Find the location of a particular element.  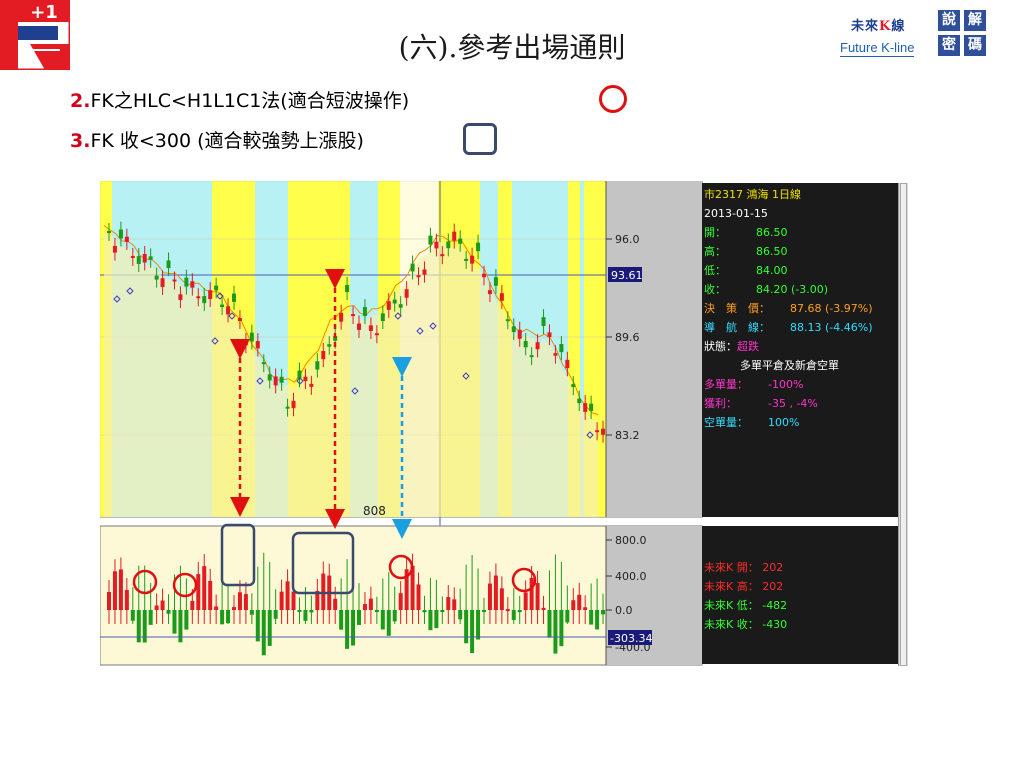

short-row: 空單量： 100% is located at coordinates (752, 422).